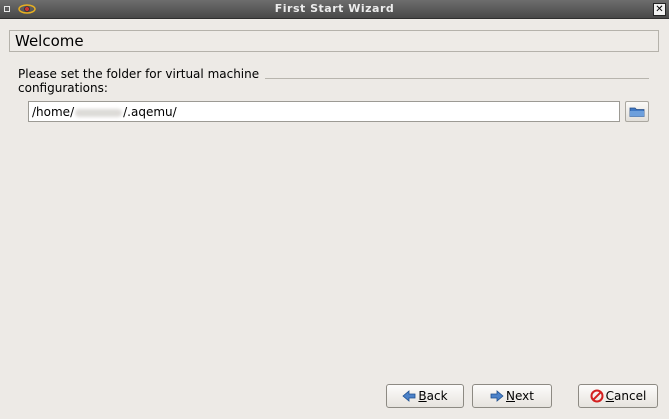 The width and height of the screenshot is (669, 419). I want to click on redacted-username, so click(99, 112).